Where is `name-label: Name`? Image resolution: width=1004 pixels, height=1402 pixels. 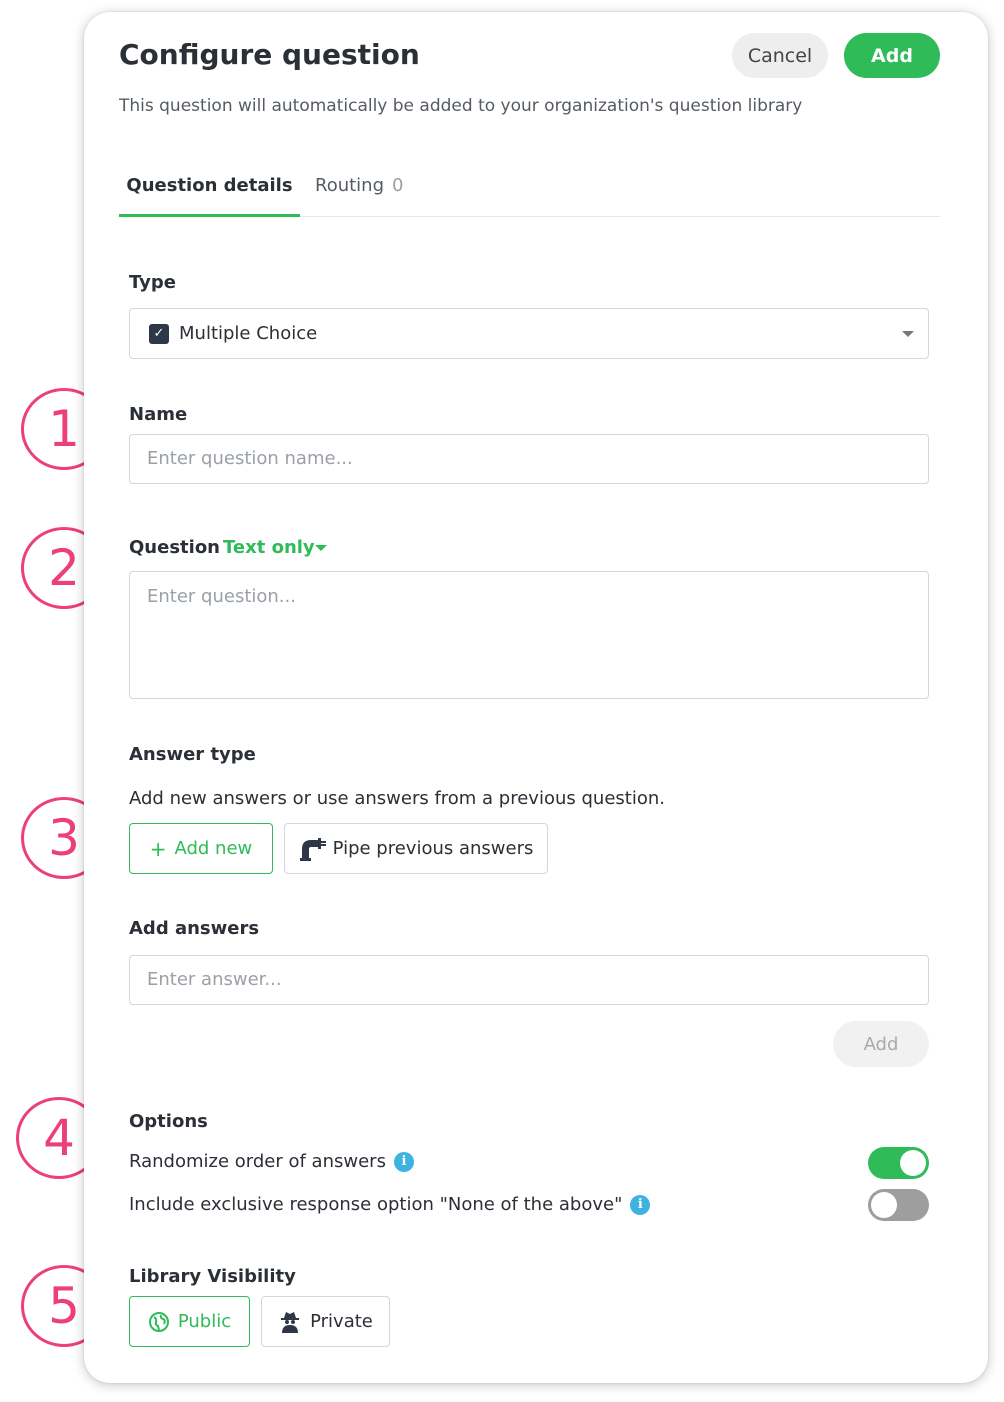 name-label: Name is located at coordinates (158, 414).